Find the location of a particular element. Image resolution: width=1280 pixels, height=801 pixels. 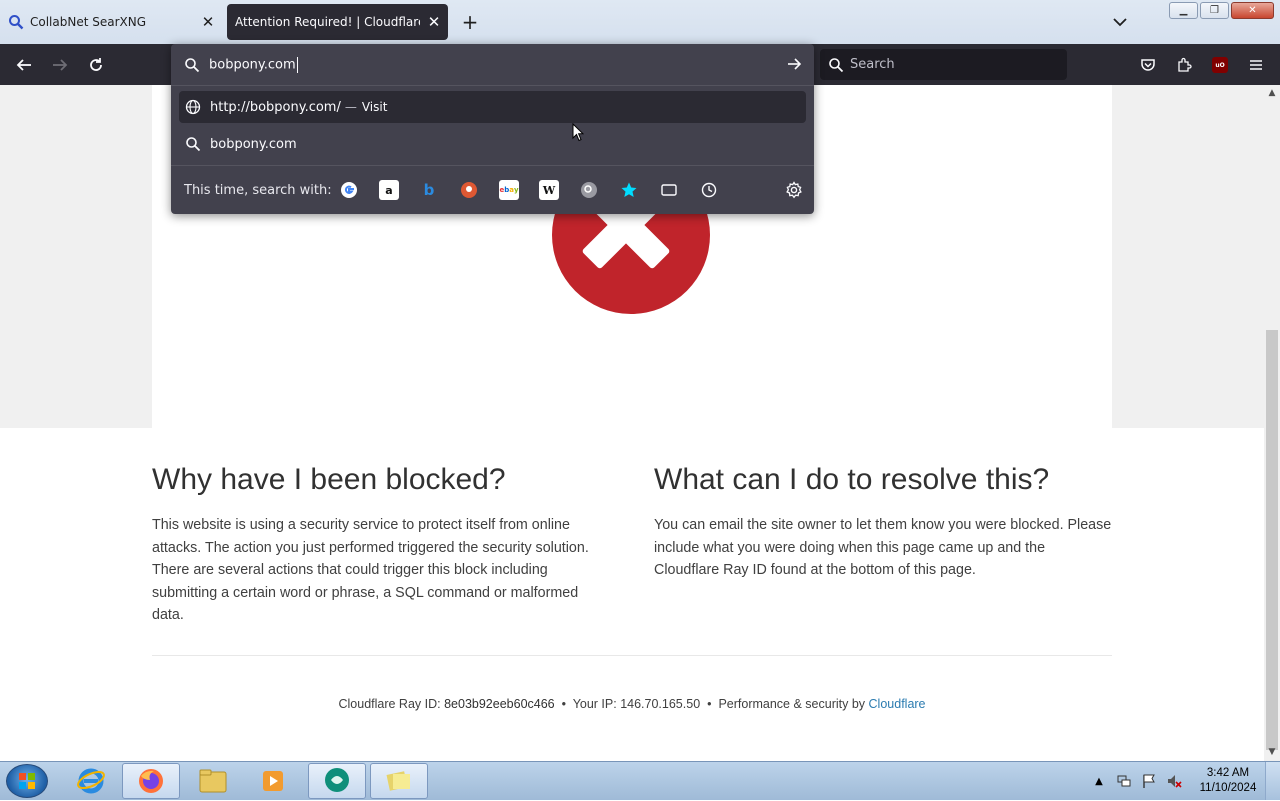

scroll-up-icon: ▲ is located at coordinates (1272, 93).